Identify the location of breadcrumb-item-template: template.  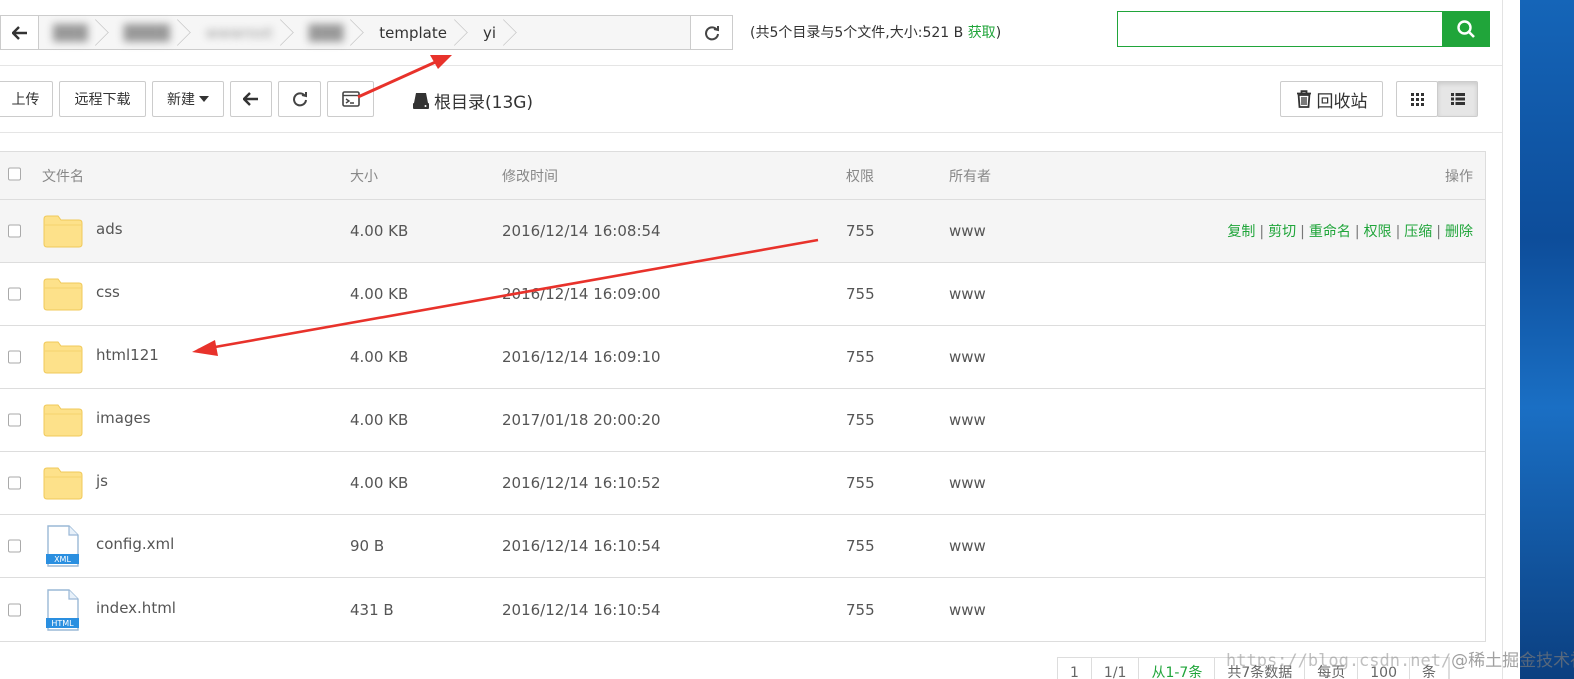
(417, 32).